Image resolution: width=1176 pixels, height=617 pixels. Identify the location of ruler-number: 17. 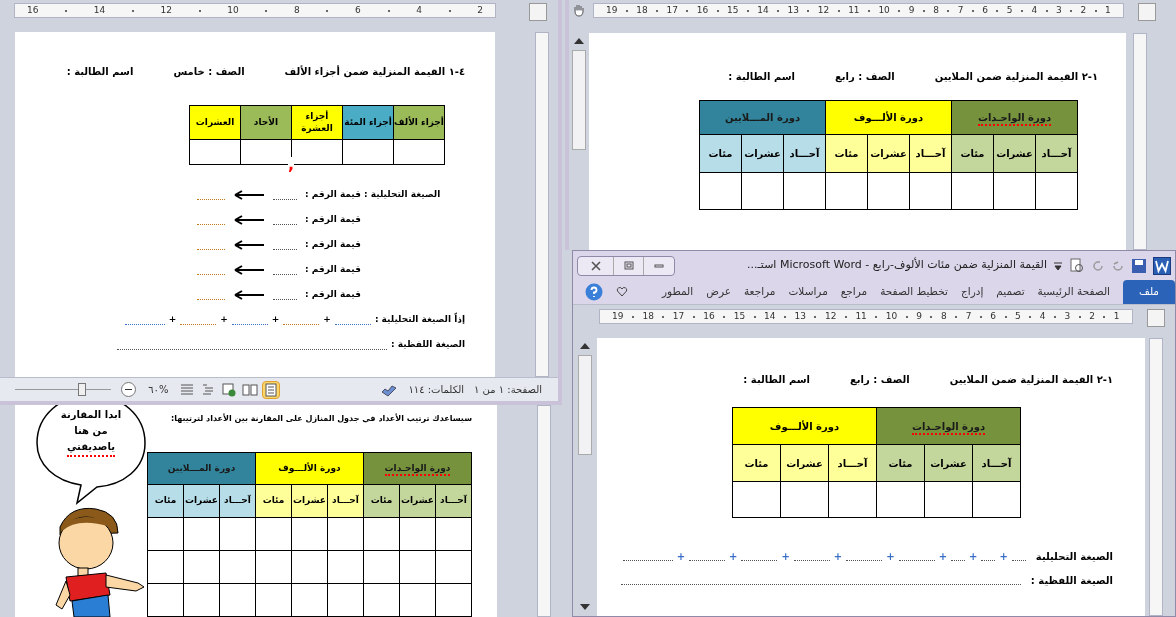
(672, 10).